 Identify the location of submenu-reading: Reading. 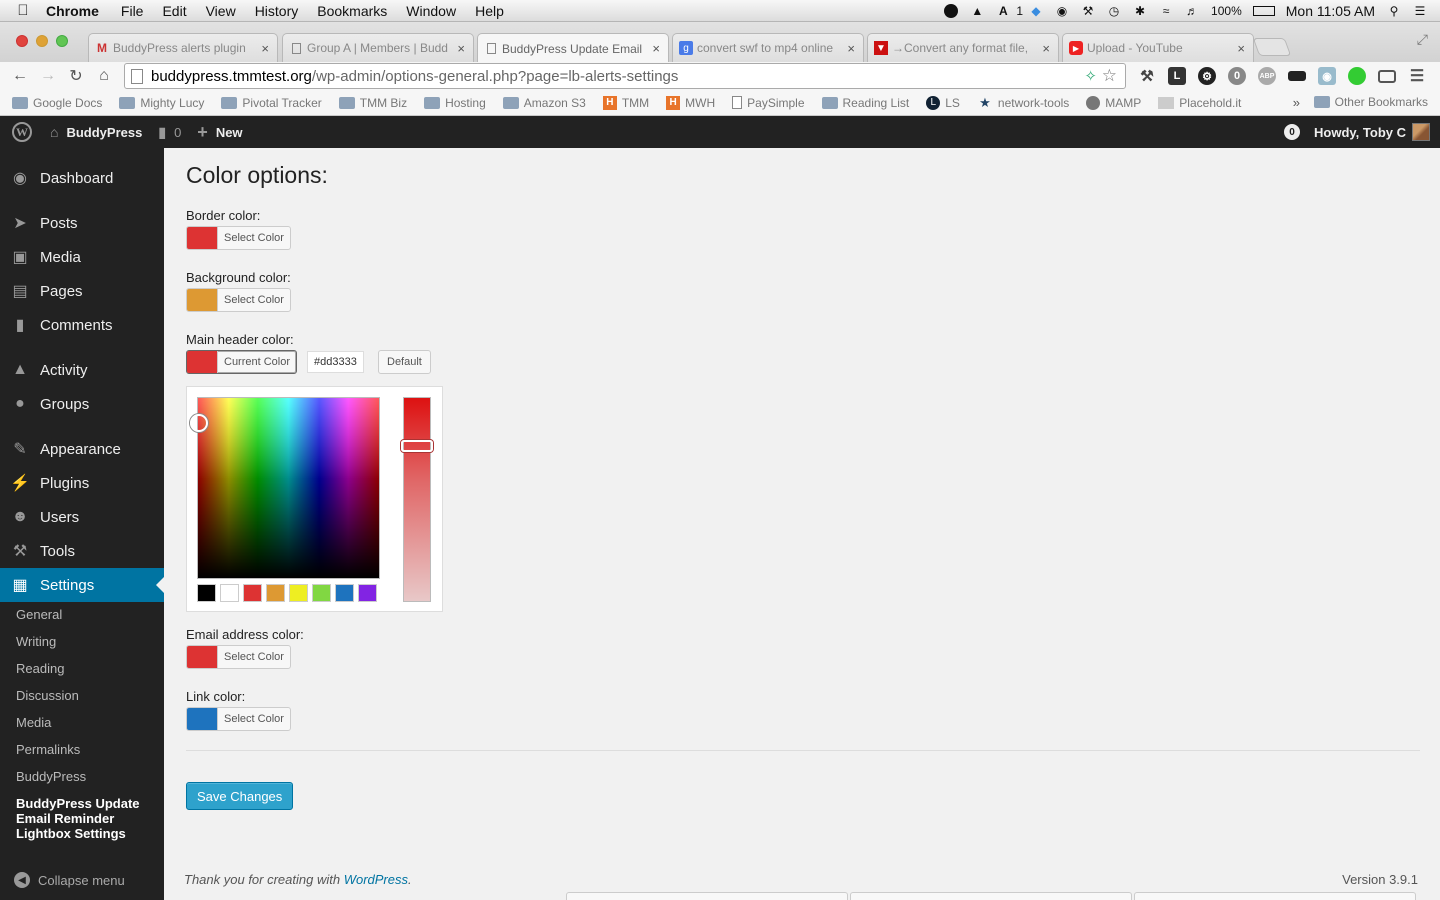
(82, 668).